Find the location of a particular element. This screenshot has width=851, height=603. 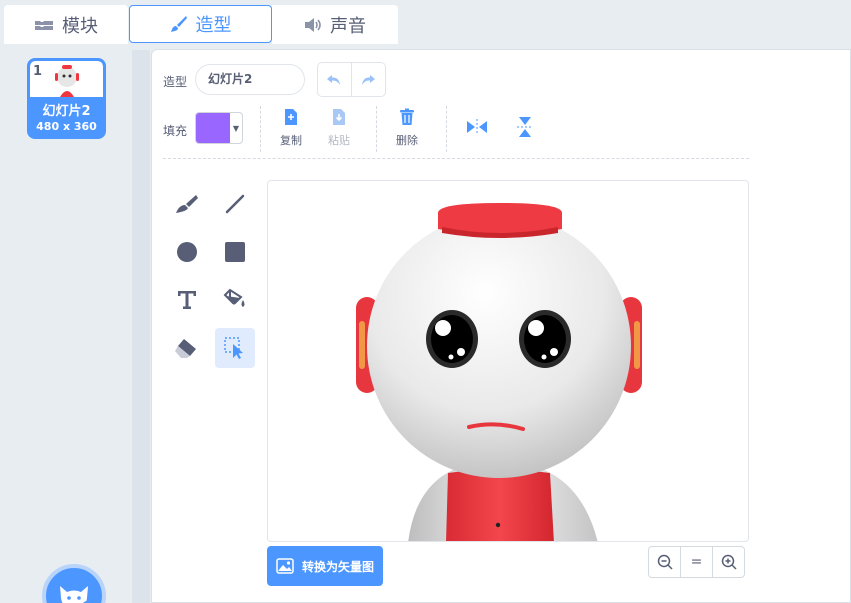

delete-label: 删除 is located at coordinates (407, 140).